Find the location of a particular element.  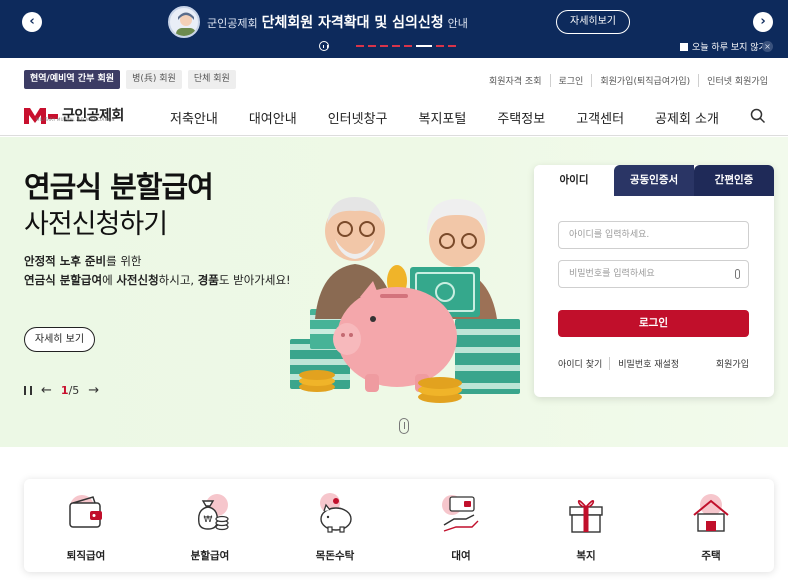

hero-desc-text: 를 위한 is located at coordinates (124, 261).